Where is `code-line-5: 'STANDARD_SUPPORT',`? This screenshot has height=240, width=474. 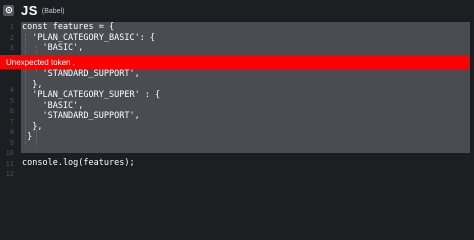
code-line-5: 'STANDARD_SUPPORT', is located at coordinates (81, 74).